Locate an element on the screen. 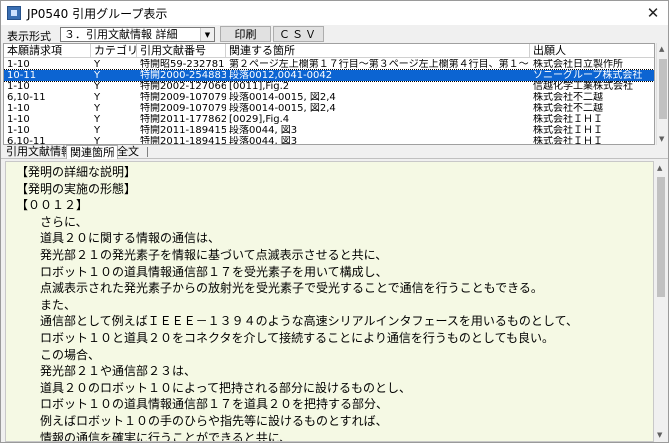  applicant-cell: 信越化学工業株式会社 is located at coordinates (583, 86).